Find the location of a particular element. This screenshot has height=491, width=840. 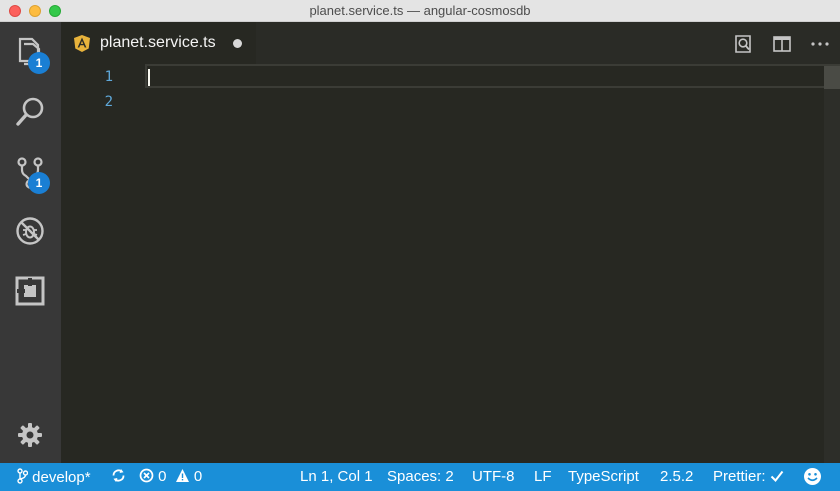

line-number: 2 is located at coordinates (108, 102).